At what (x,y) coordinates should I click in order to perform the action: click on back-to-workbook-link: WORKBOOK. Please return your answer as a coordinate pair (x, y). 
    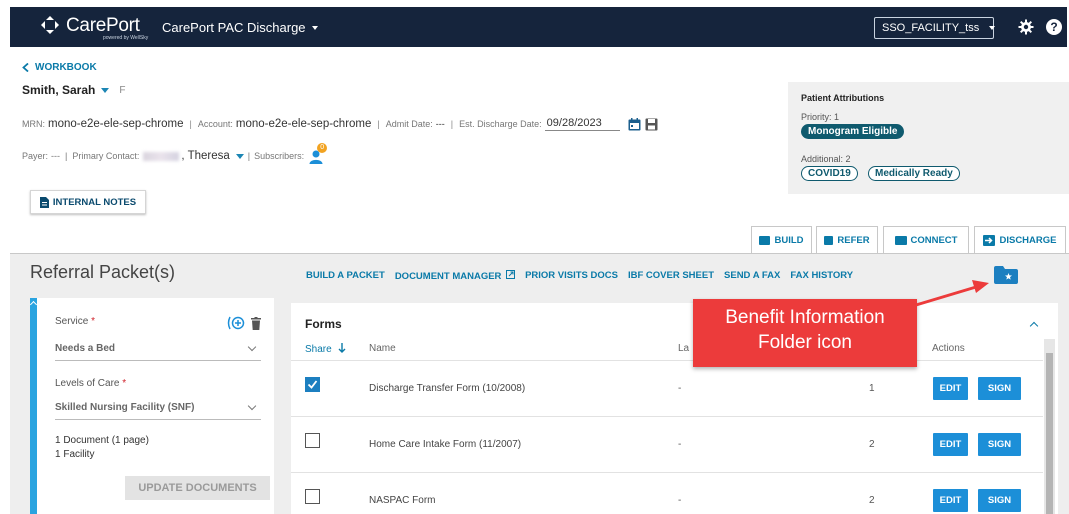
    Looking at the image, I should click on (59, 67).